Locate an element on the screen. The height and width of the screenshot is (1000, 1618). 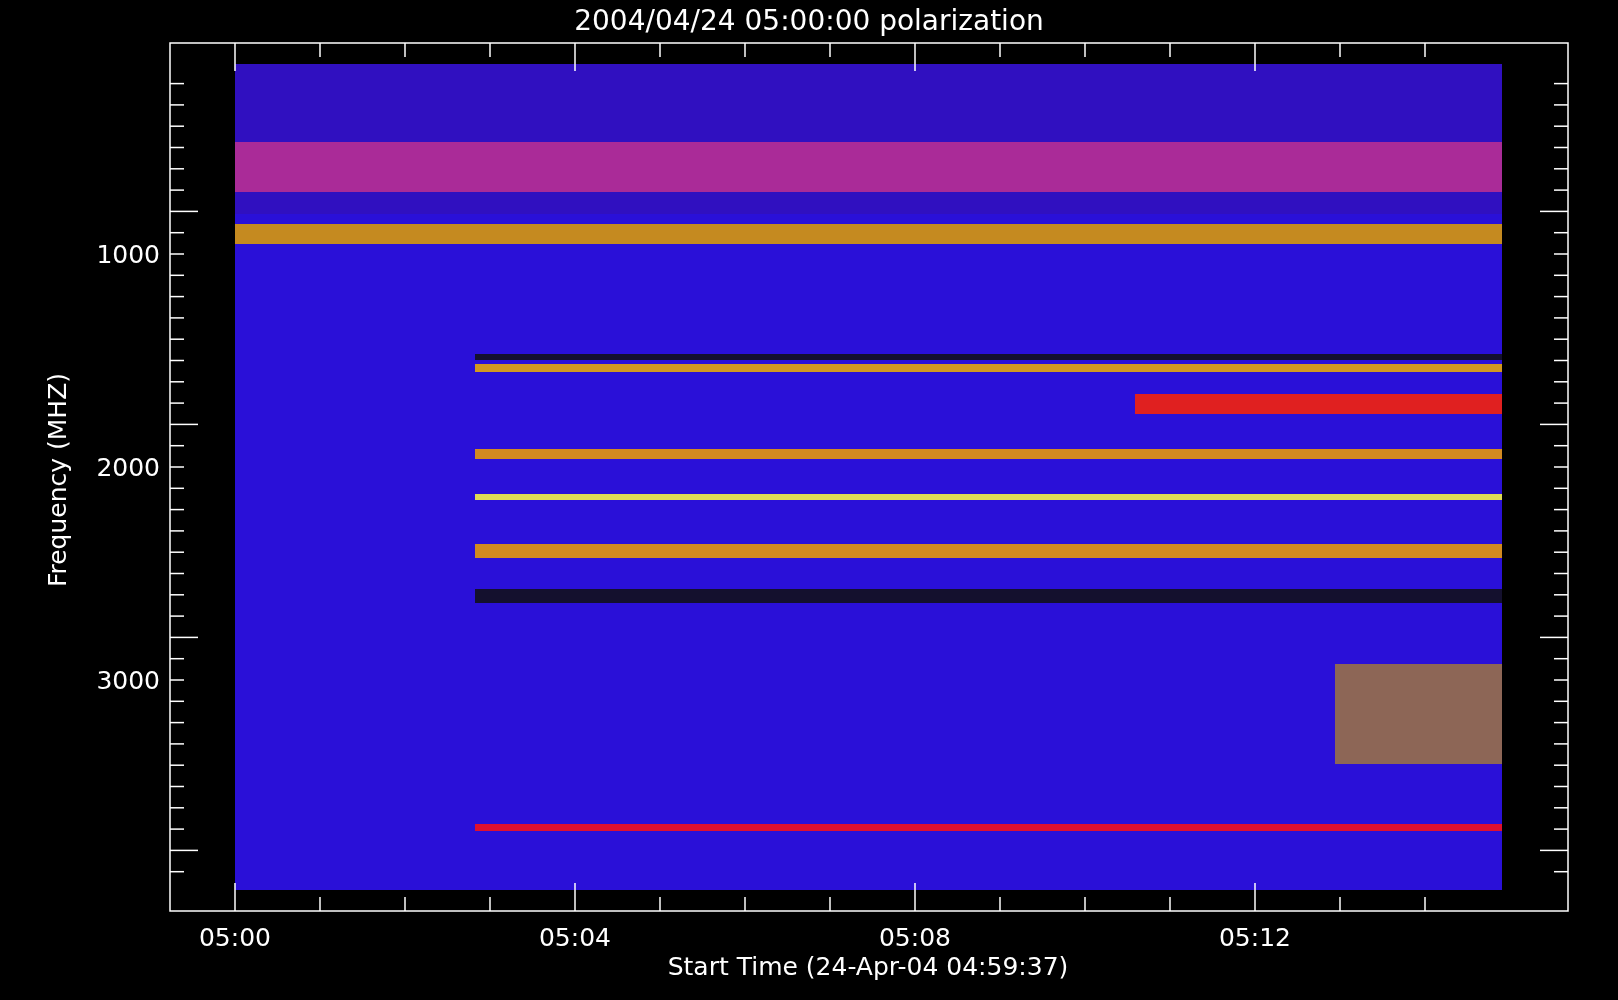
y-axis-label: Frequency (MHZ) is located at coordinates (57, 480).